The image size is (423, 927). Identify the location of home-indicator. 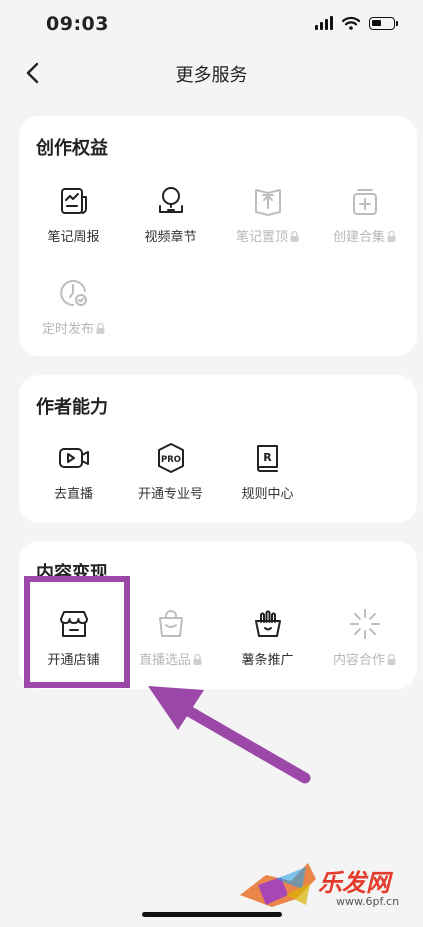
(212, 914).